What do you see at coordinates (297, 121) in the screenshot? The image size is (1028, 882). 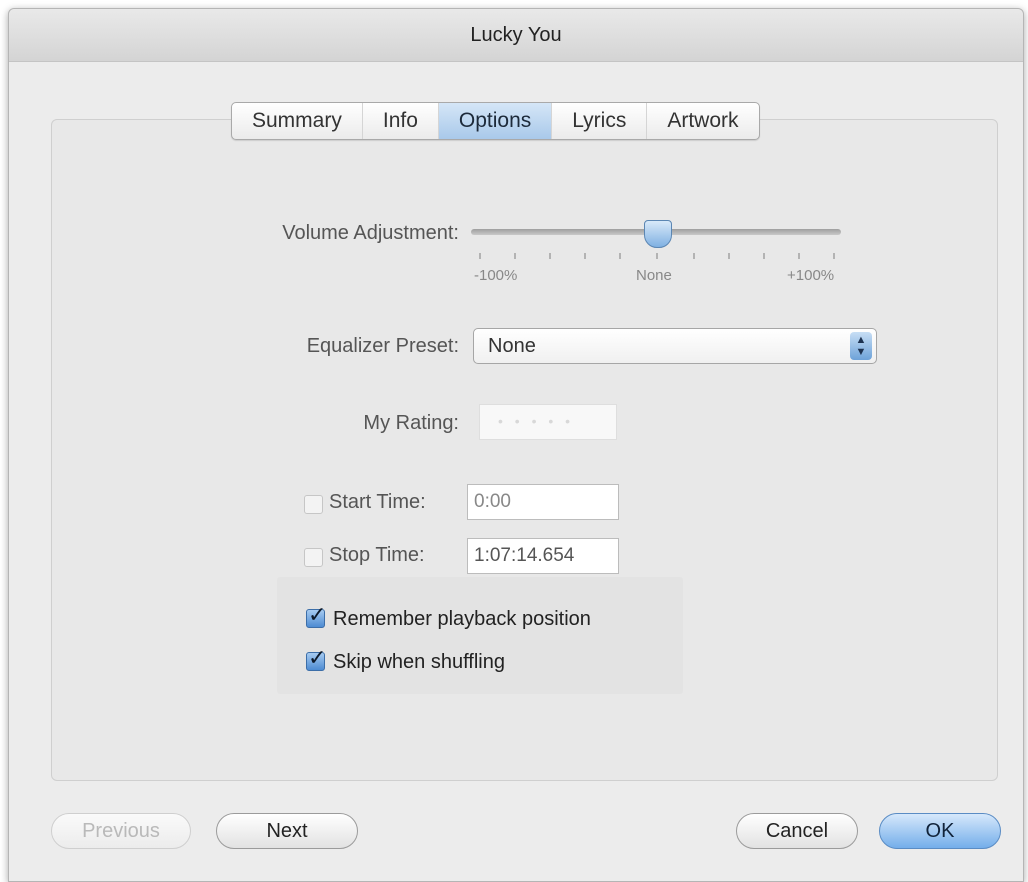 I see `tab-summary: Summary` at bounding box center [297, 121].